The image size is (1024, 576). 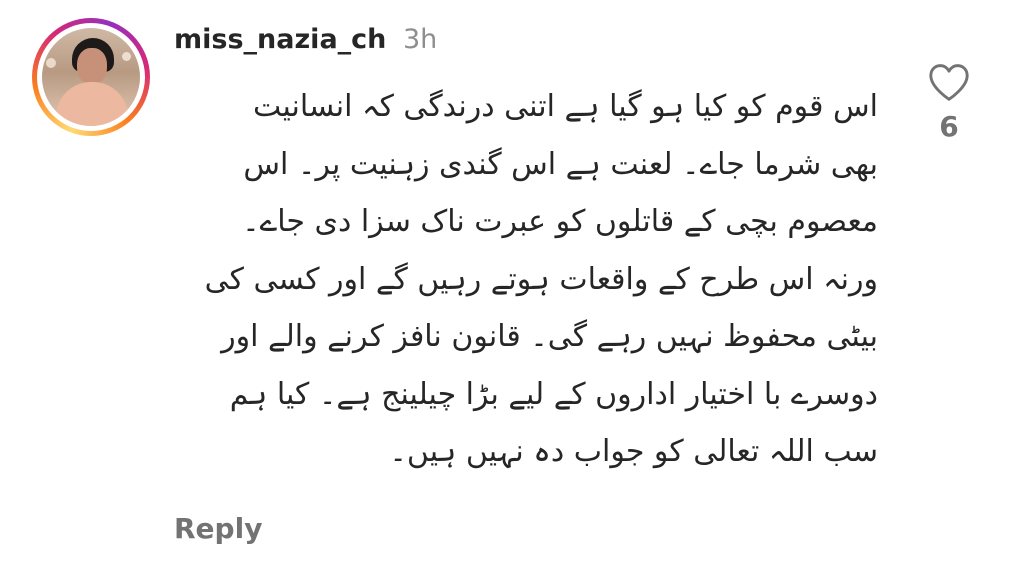 I want to click on comment-header: miss_nazia_ch 3h, so click(x=305, y=40).